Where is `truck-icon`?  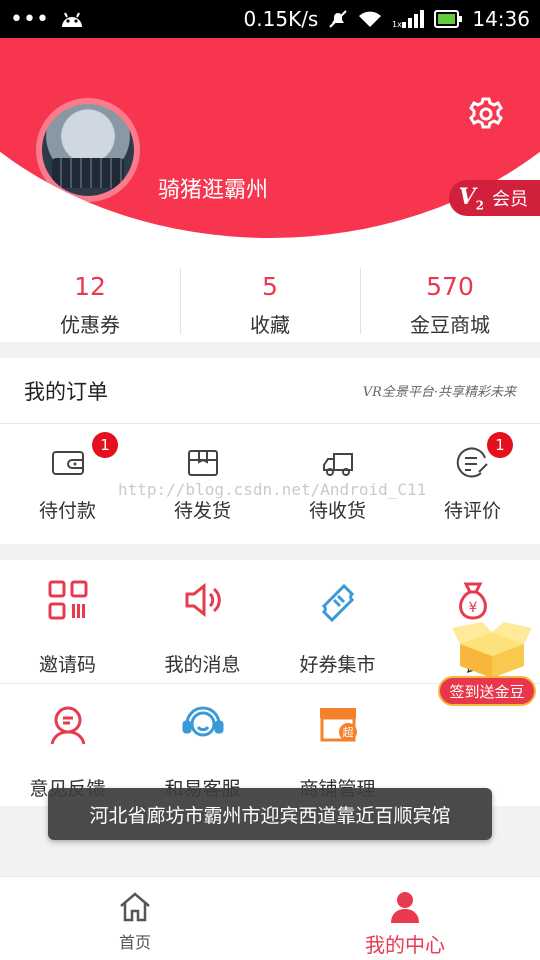
truck-icon is located at coordinates (337, 464).